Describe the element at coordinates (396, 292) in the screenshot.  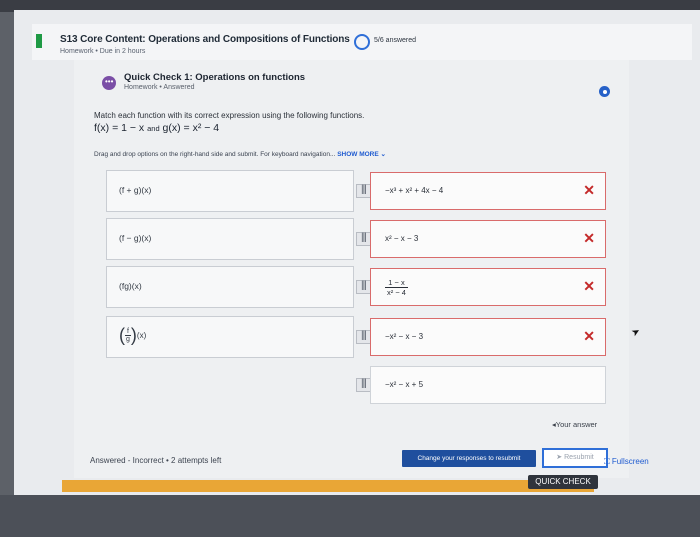
I see `fraction-denominator: x² − 4` at that location.